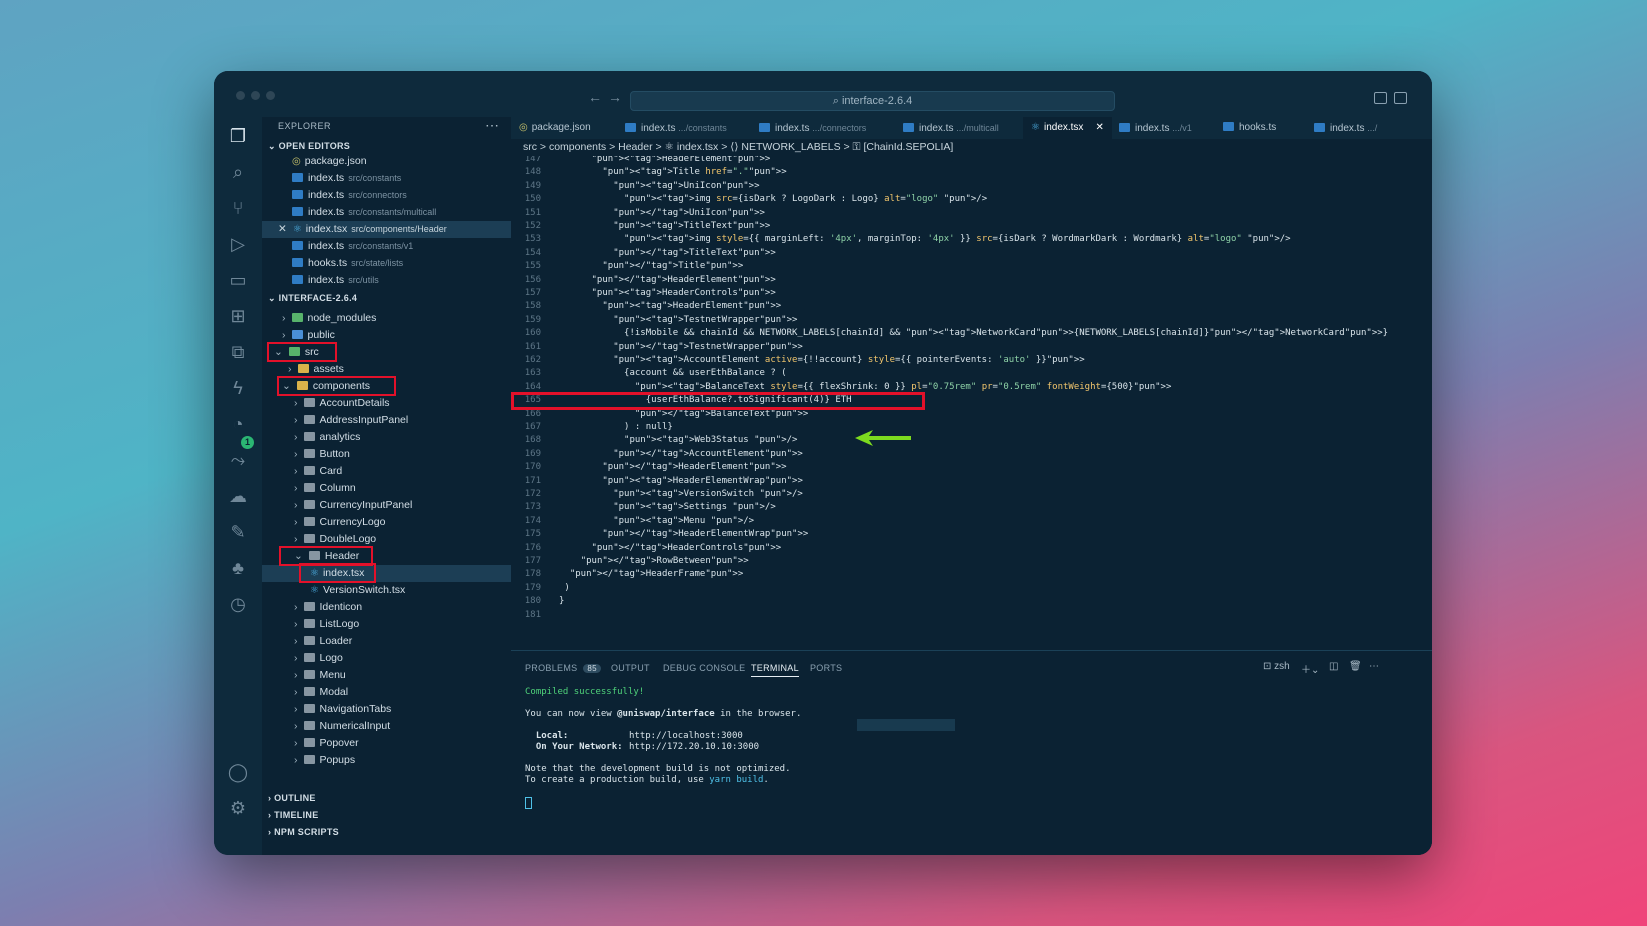  I want to click on tab-index-multicall: index.ts .../multicall, so click(951, 128).